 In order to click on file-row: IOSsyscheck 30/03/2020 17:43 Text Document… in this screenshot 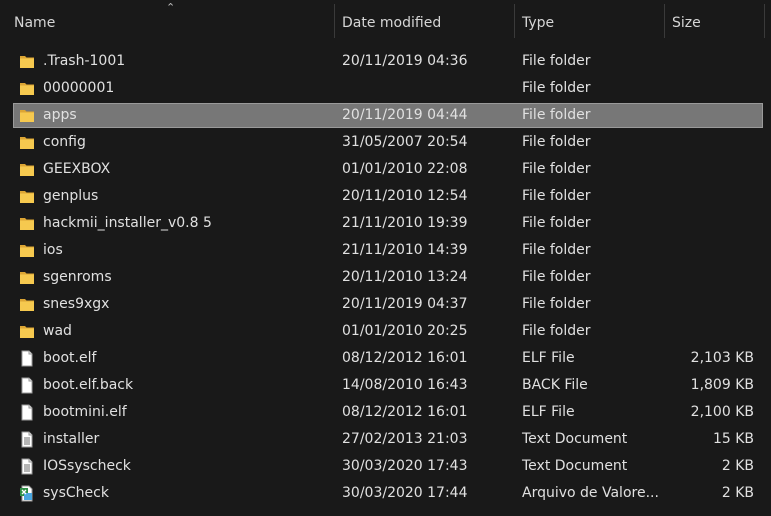, I will do `click(385, 466)`.